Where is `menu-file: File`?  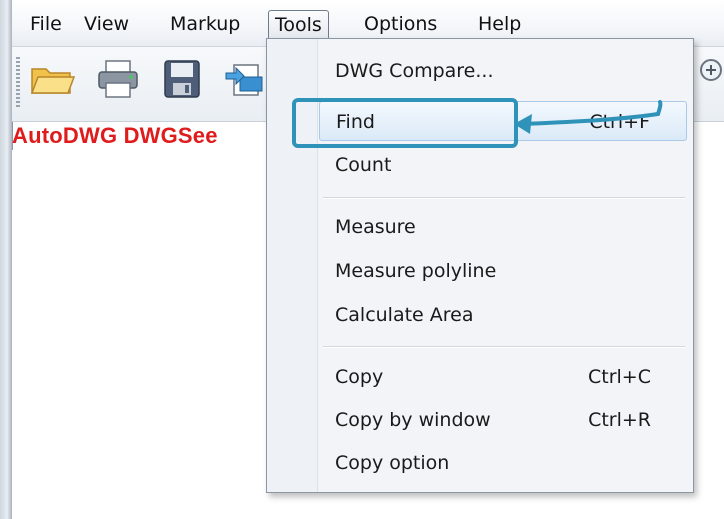
menu-file: File is located at coordinates (46, 25).